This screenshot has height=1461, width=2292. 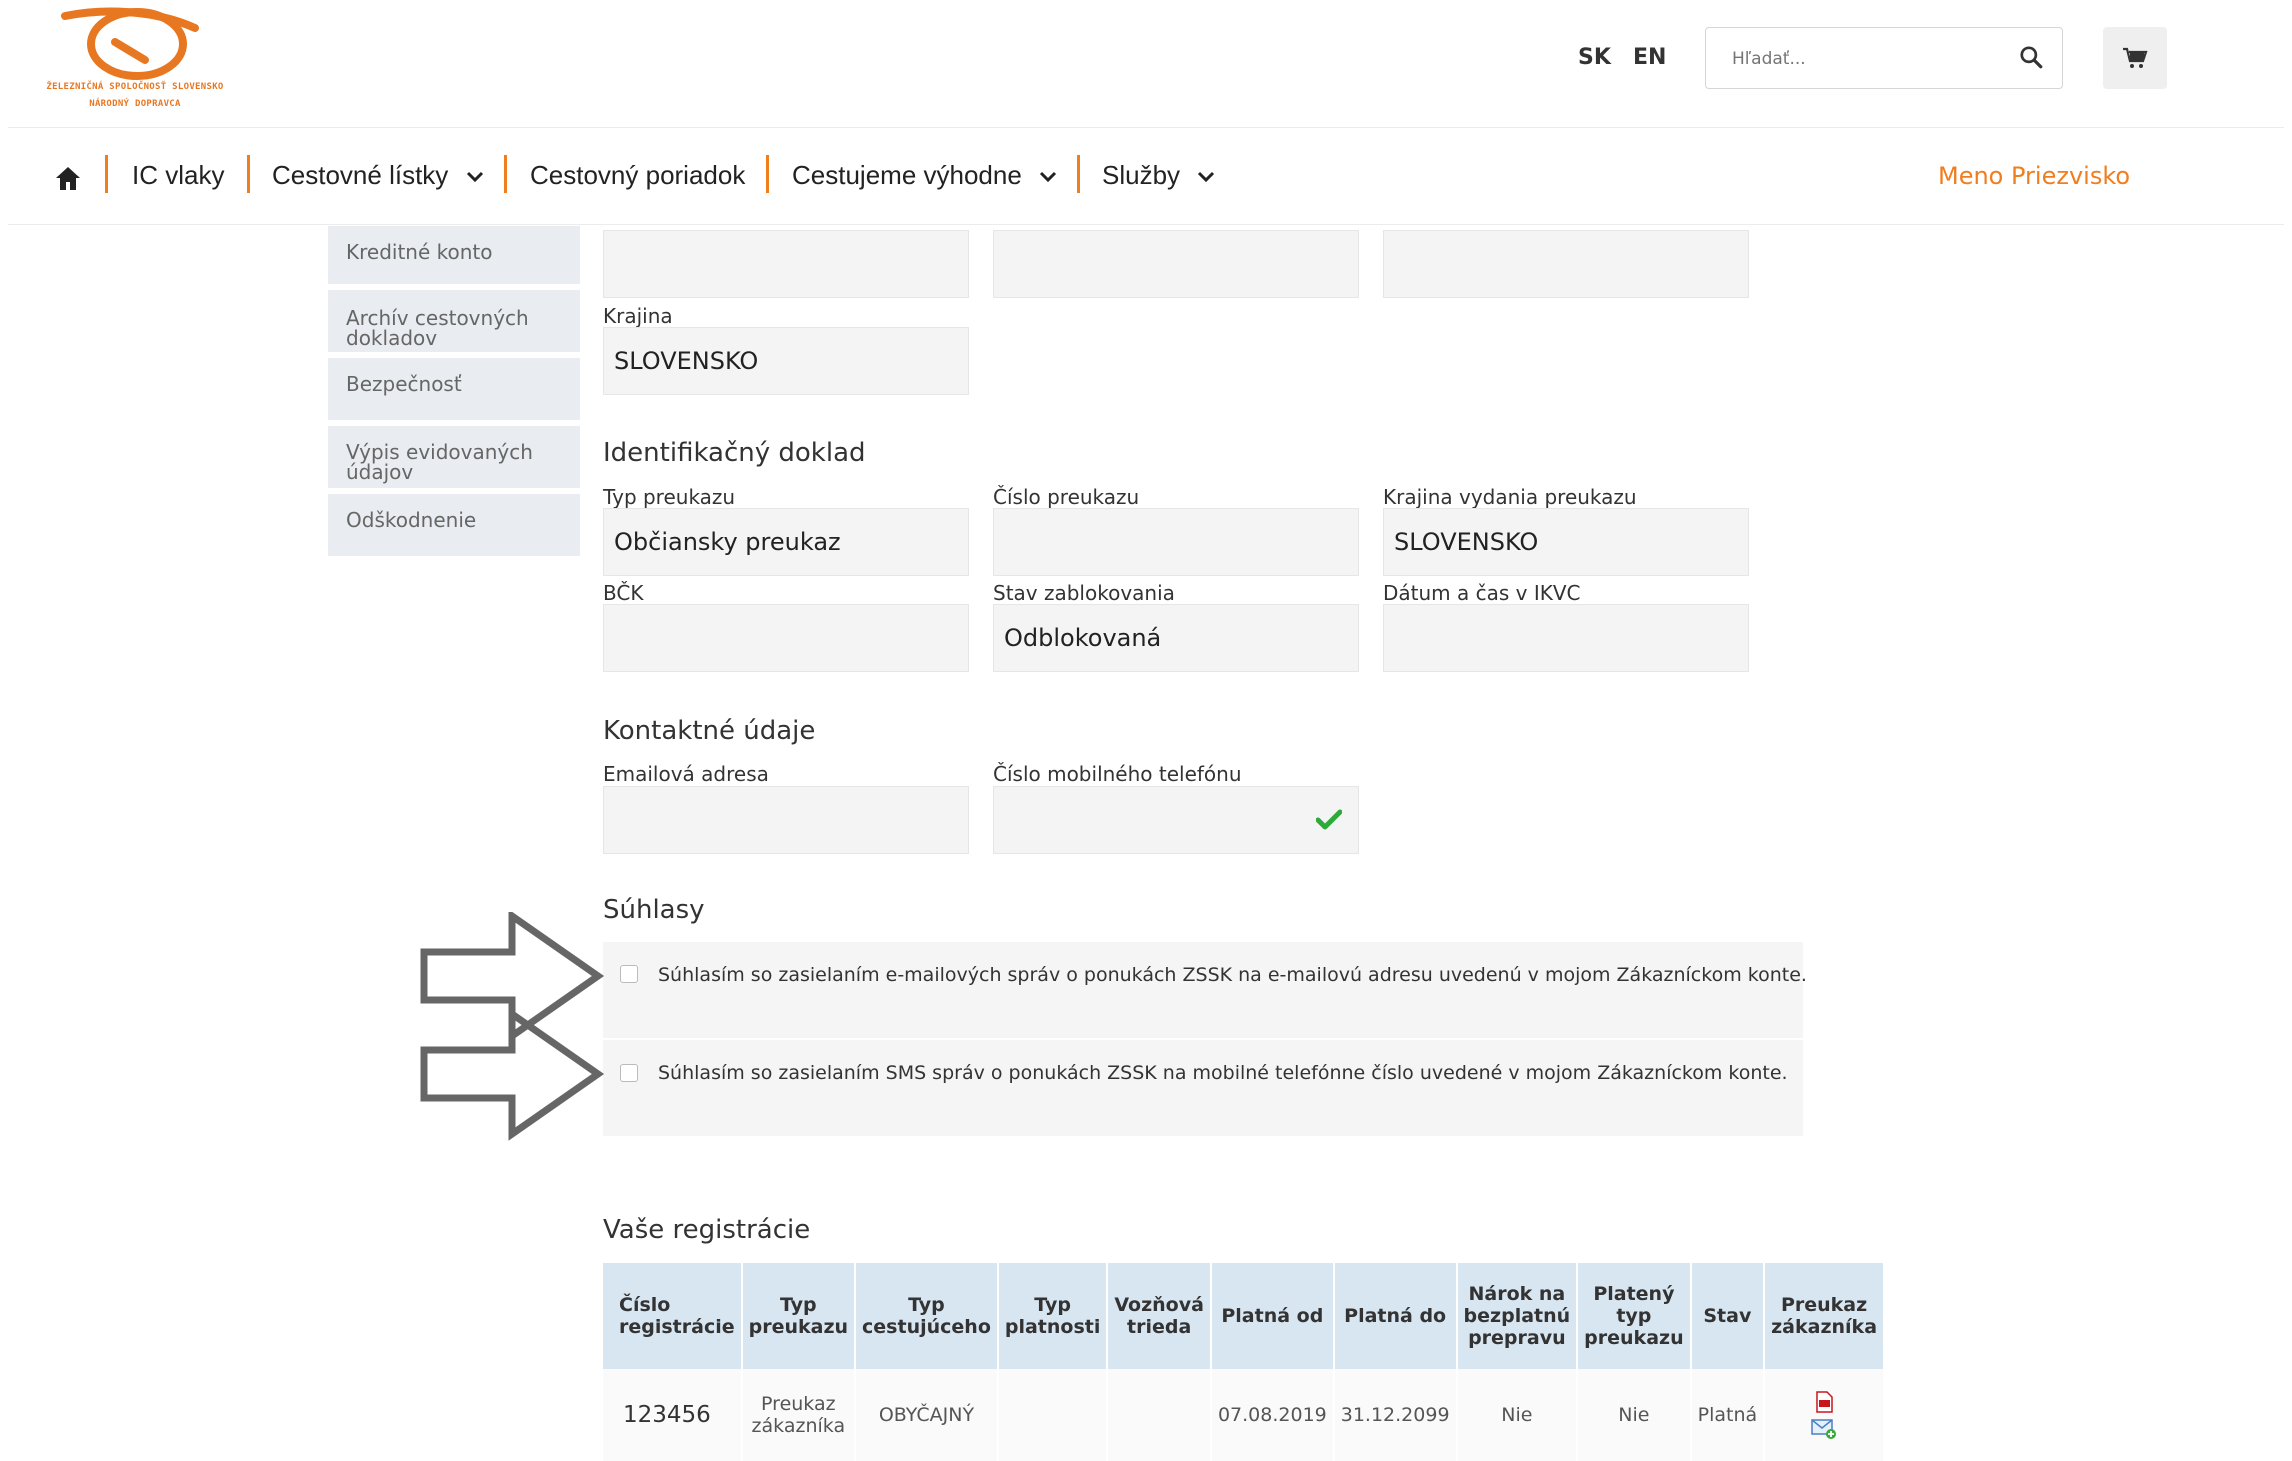 What do you see at coordinates (1862, 59) in the screenshot?
I see `search-input` at bounding box center [1862, 59].